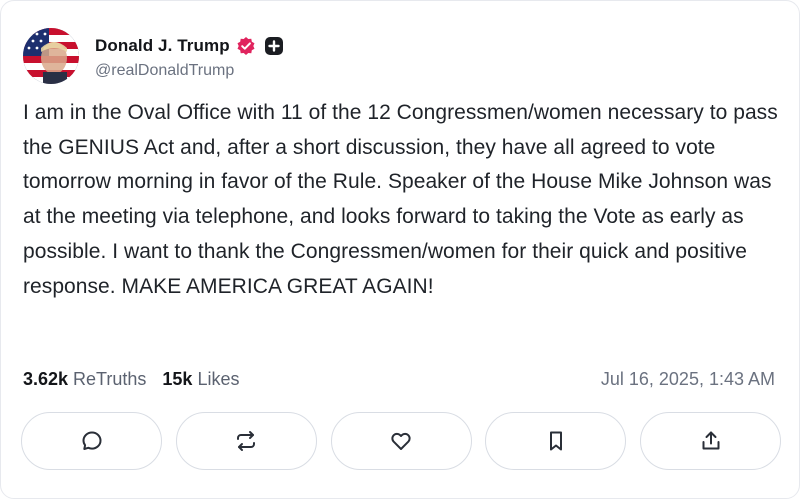 This screenshot has height=499, width=800. I want to click on repost-icon, so click(246, 441).